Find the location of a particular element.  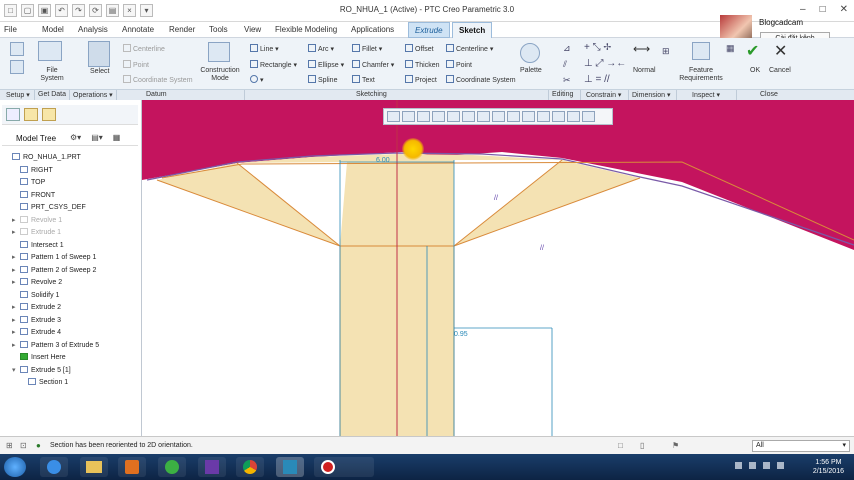

ok-button: OK is located at coordinates (755, 70).